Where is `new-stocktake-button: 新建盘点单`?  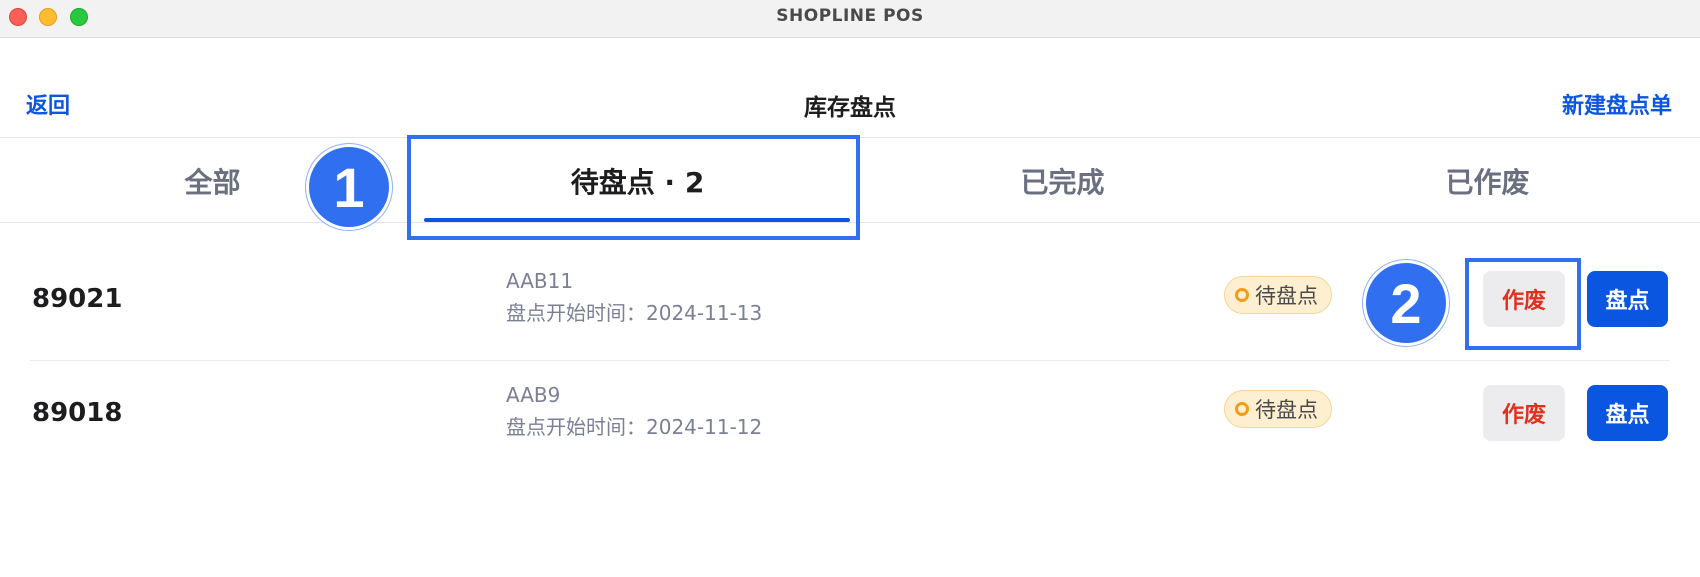
new-stocktake-button: 新建盘点单 is located at coordinates (1617, 104).